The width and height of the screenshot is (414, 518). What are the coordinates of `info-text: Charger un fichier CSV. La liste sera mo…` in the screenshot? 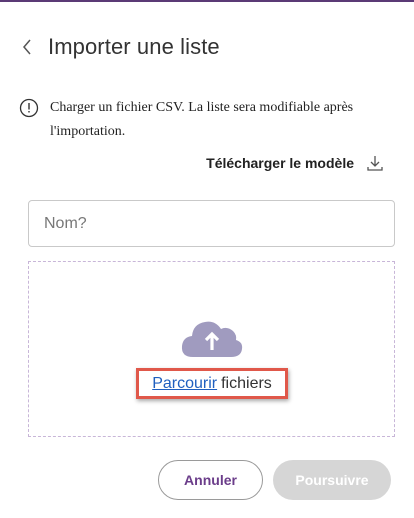 It's located at (202, 119).